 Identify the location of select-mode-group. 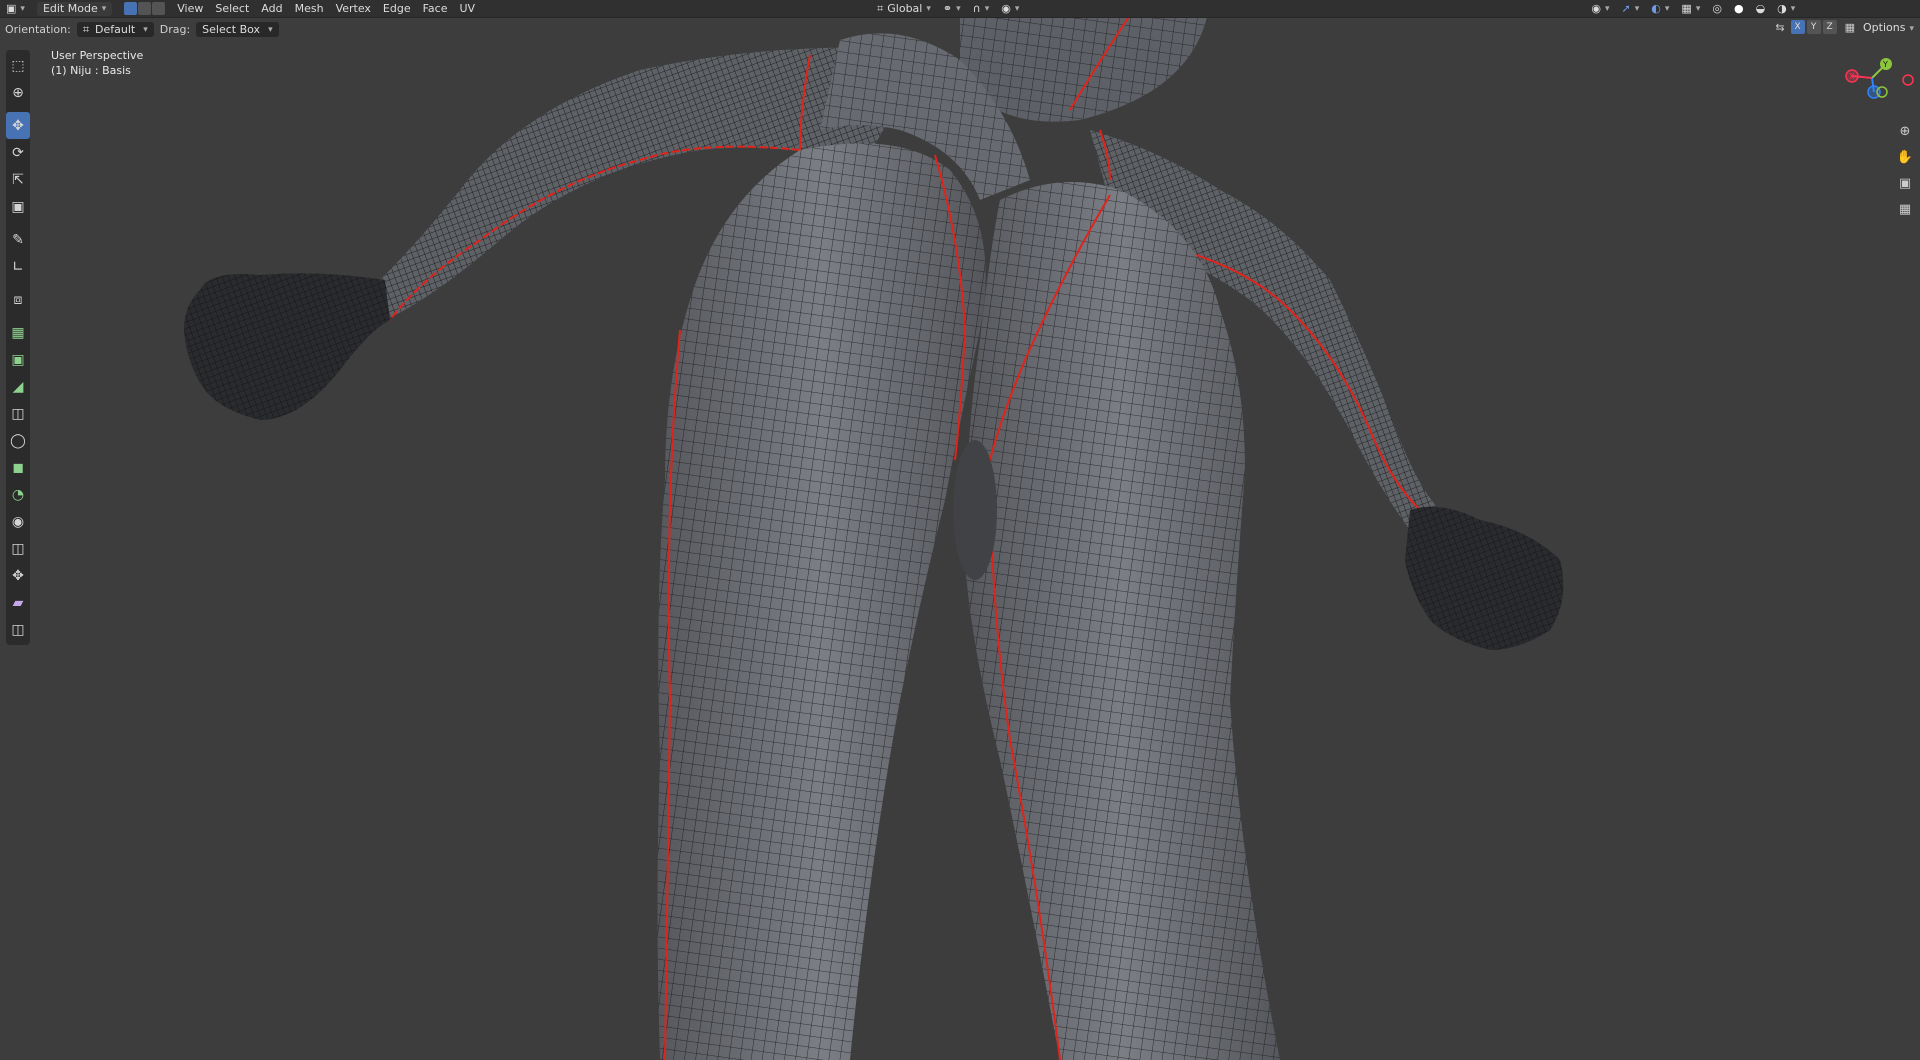
(145, 8).